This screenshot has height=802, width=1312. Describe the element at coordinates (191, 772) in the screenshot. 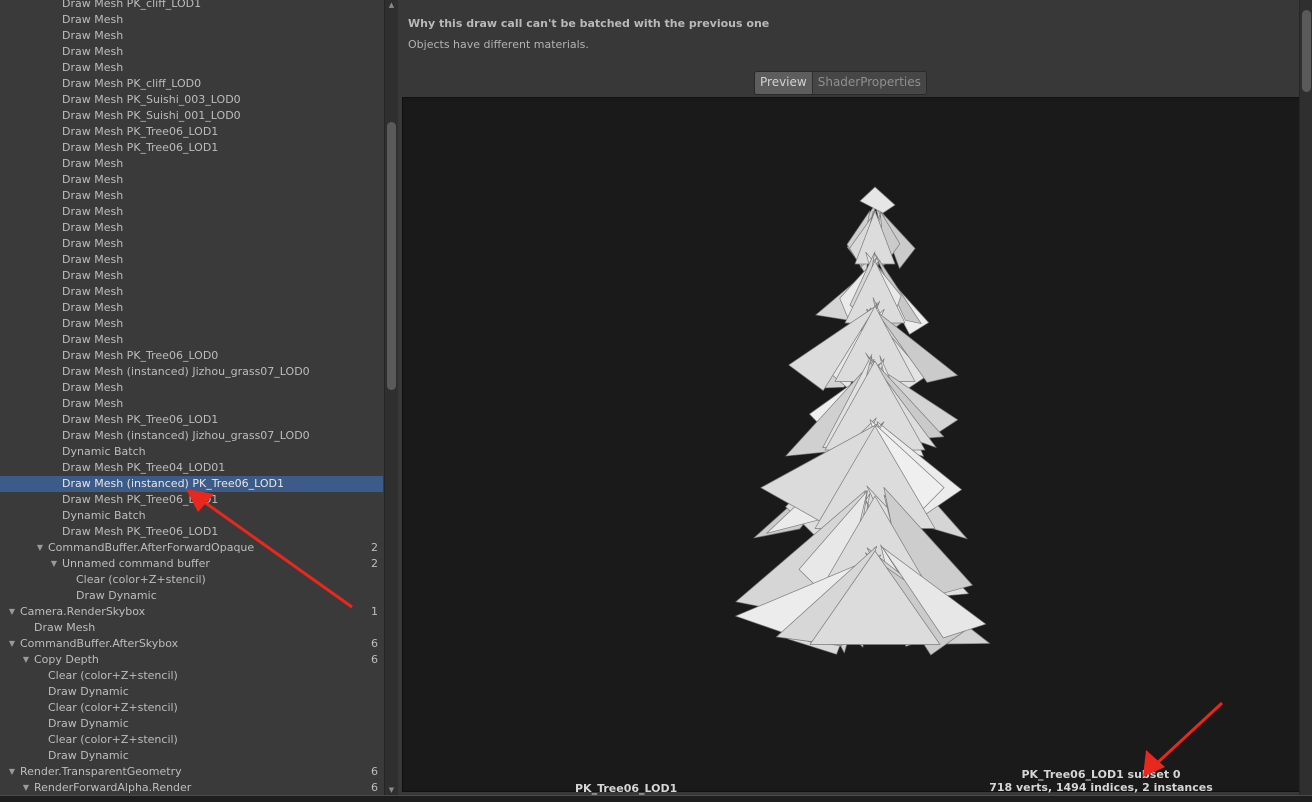

I see `tree-row: ▼ Render.TransparentGeometry 6` at that location.